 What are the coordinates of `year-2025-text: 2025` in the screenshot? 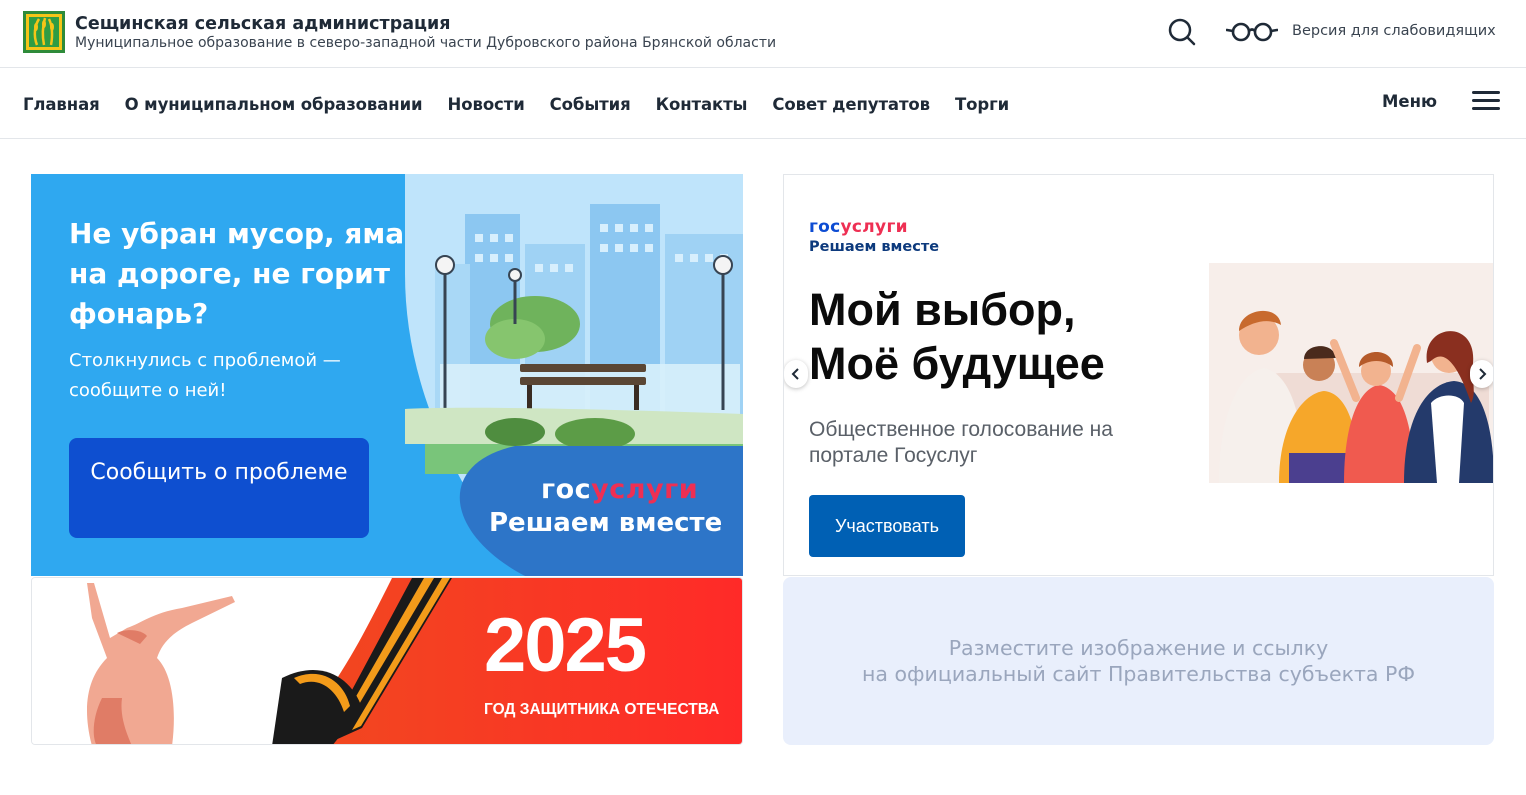 It's located at (565, 645).